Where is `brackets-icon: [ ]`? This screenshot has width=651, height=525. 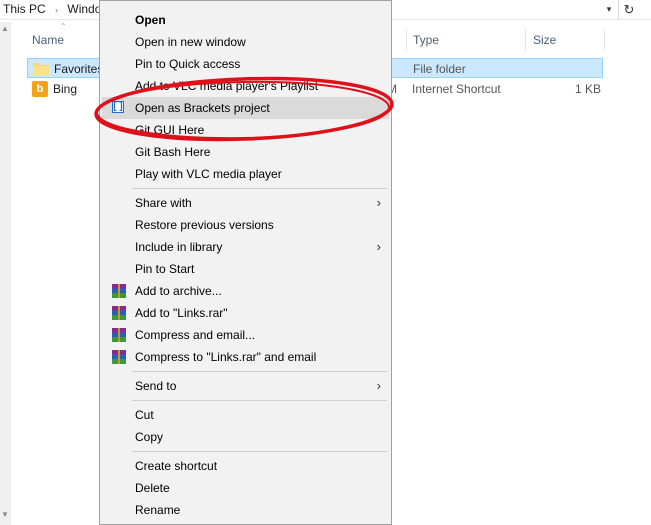 brackets-icon: [ ] is located at coordinates (118, 107).